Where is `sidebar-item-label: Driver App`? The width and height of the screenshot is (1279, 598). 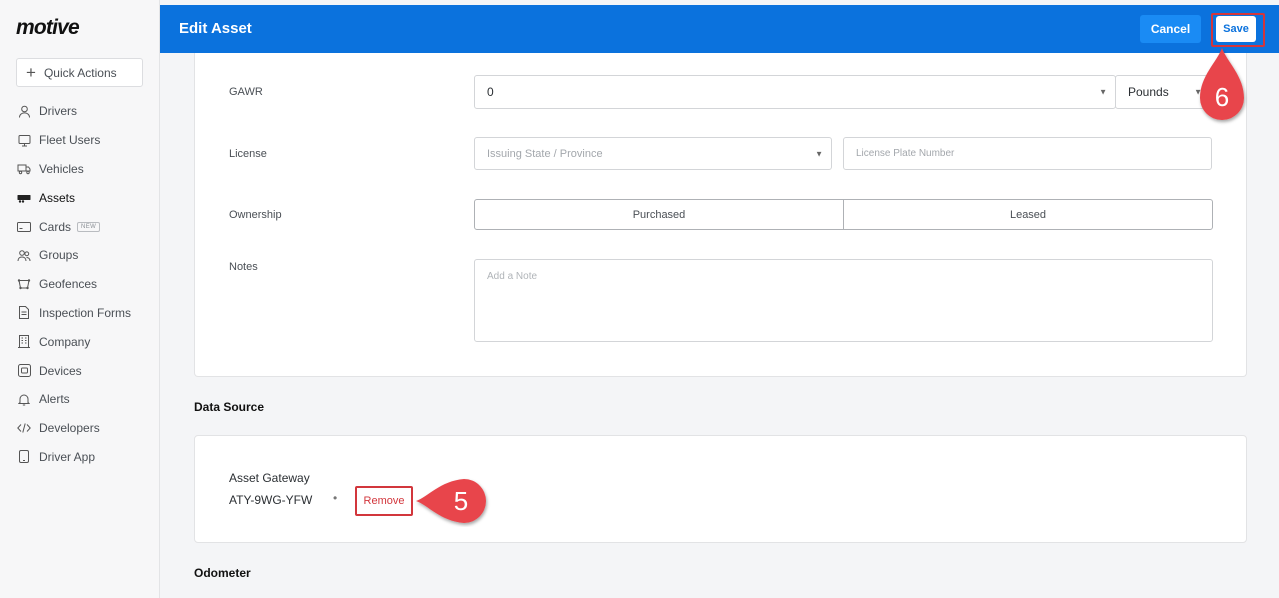 sidebar-item-label: Driver App is located at coordinates (67, 456).